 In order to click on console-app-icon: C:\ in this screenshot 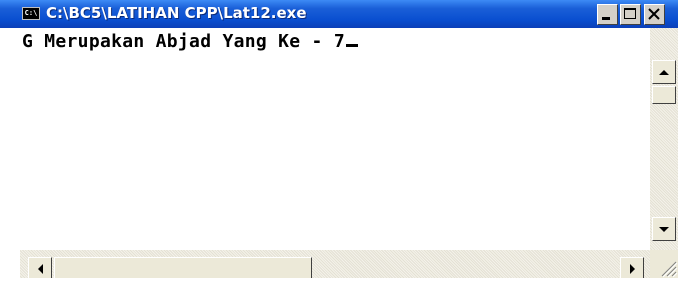, I will do `click(31, 13)`.